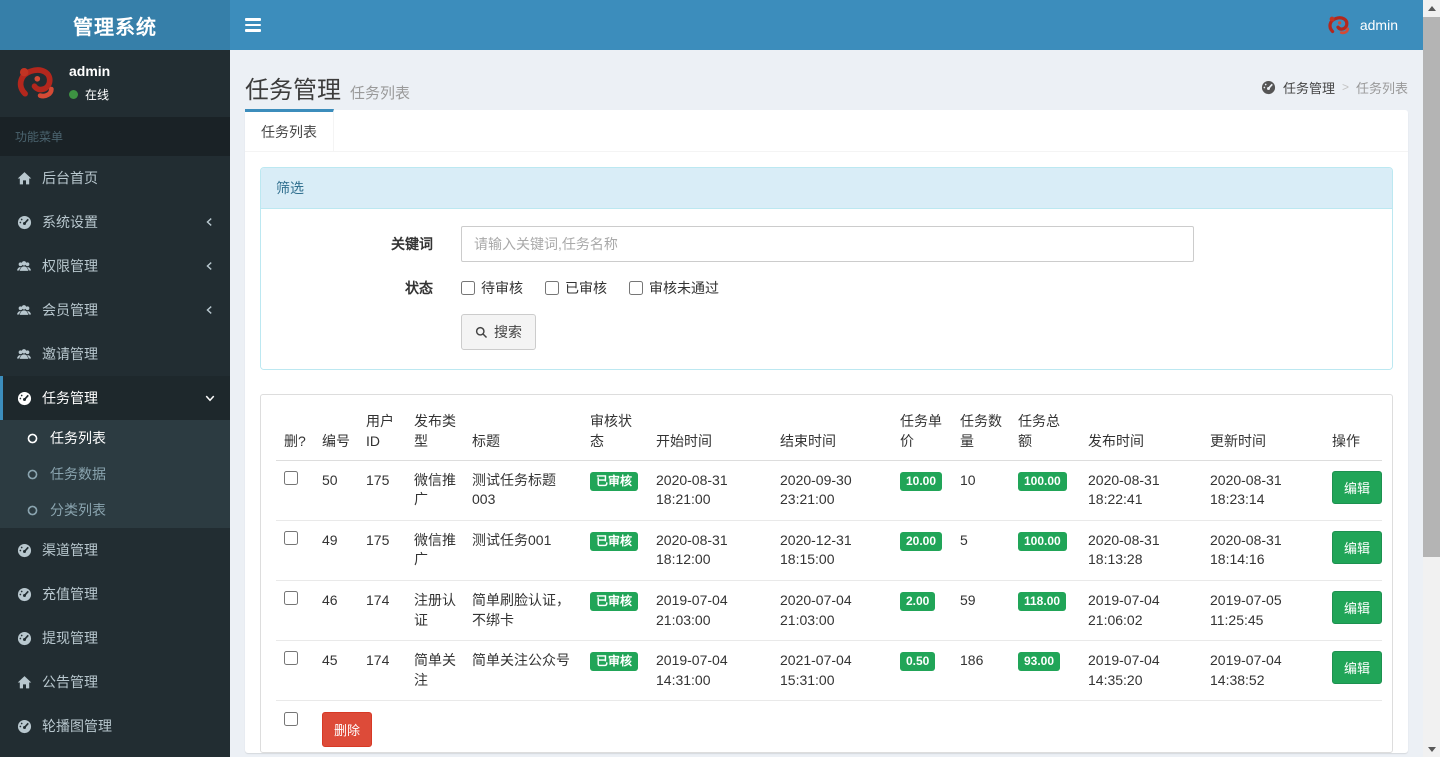 Image resolution: width=1440 pixels, height=757 pixels. Describe the element at coordinates (1431, 287) in the screenshot. I see `scrollbar-thumb` at that location.